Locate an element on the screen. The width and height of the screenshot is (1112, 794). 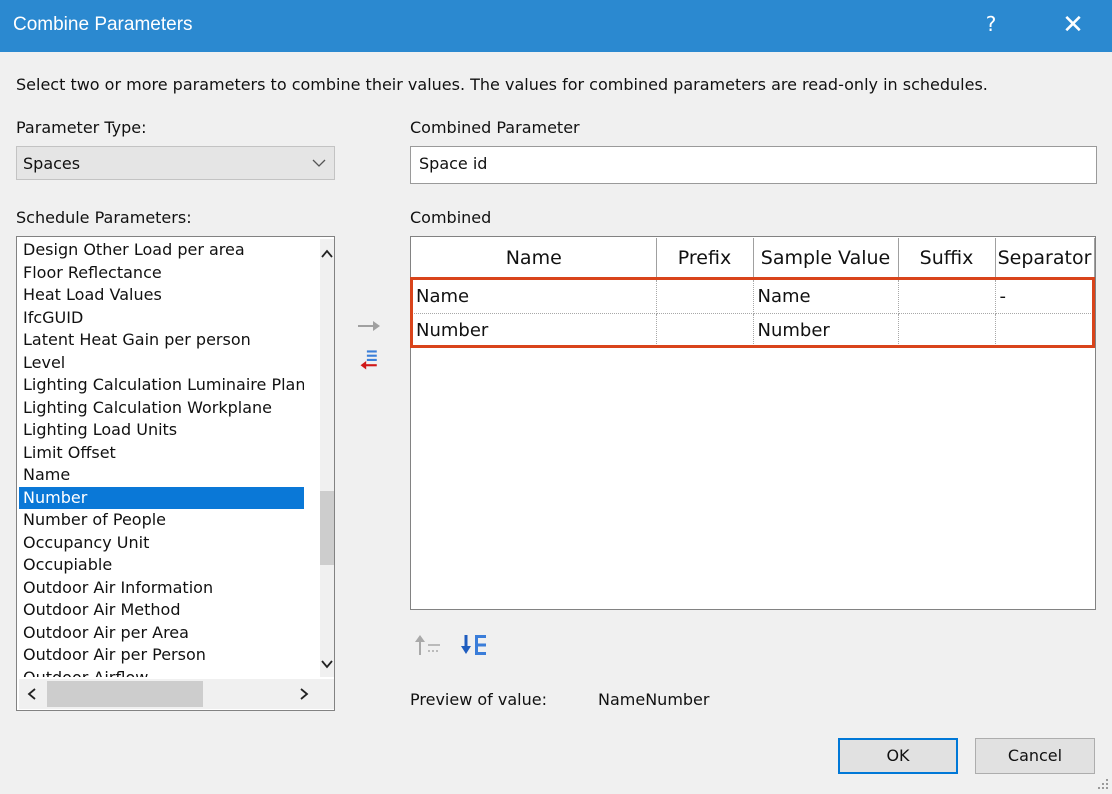
remove-parameter-icon is located at coordinates (369, 361).